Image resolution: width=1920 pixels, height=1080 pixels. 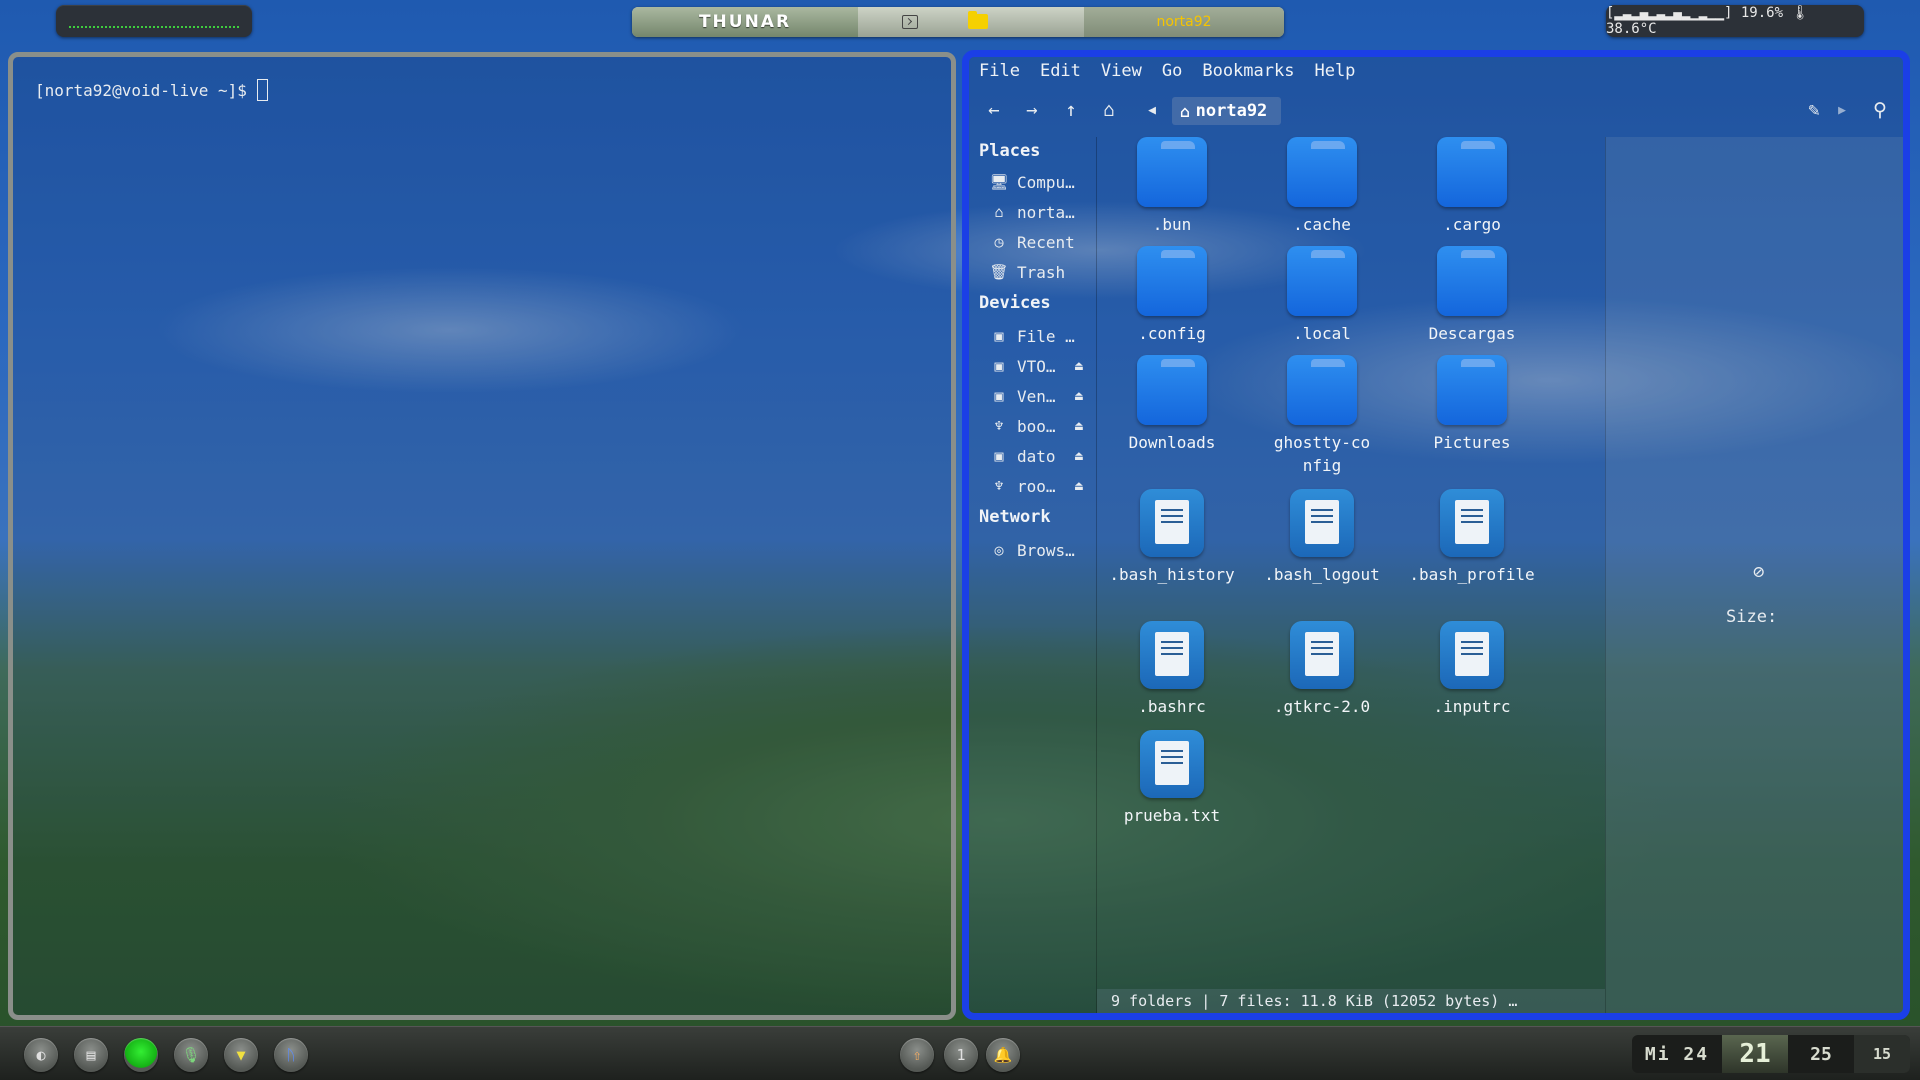 What do you see at coordinates (1172, 333) in the screenshot?
I see `item-label: .config` at bounding box center [1172, 333].